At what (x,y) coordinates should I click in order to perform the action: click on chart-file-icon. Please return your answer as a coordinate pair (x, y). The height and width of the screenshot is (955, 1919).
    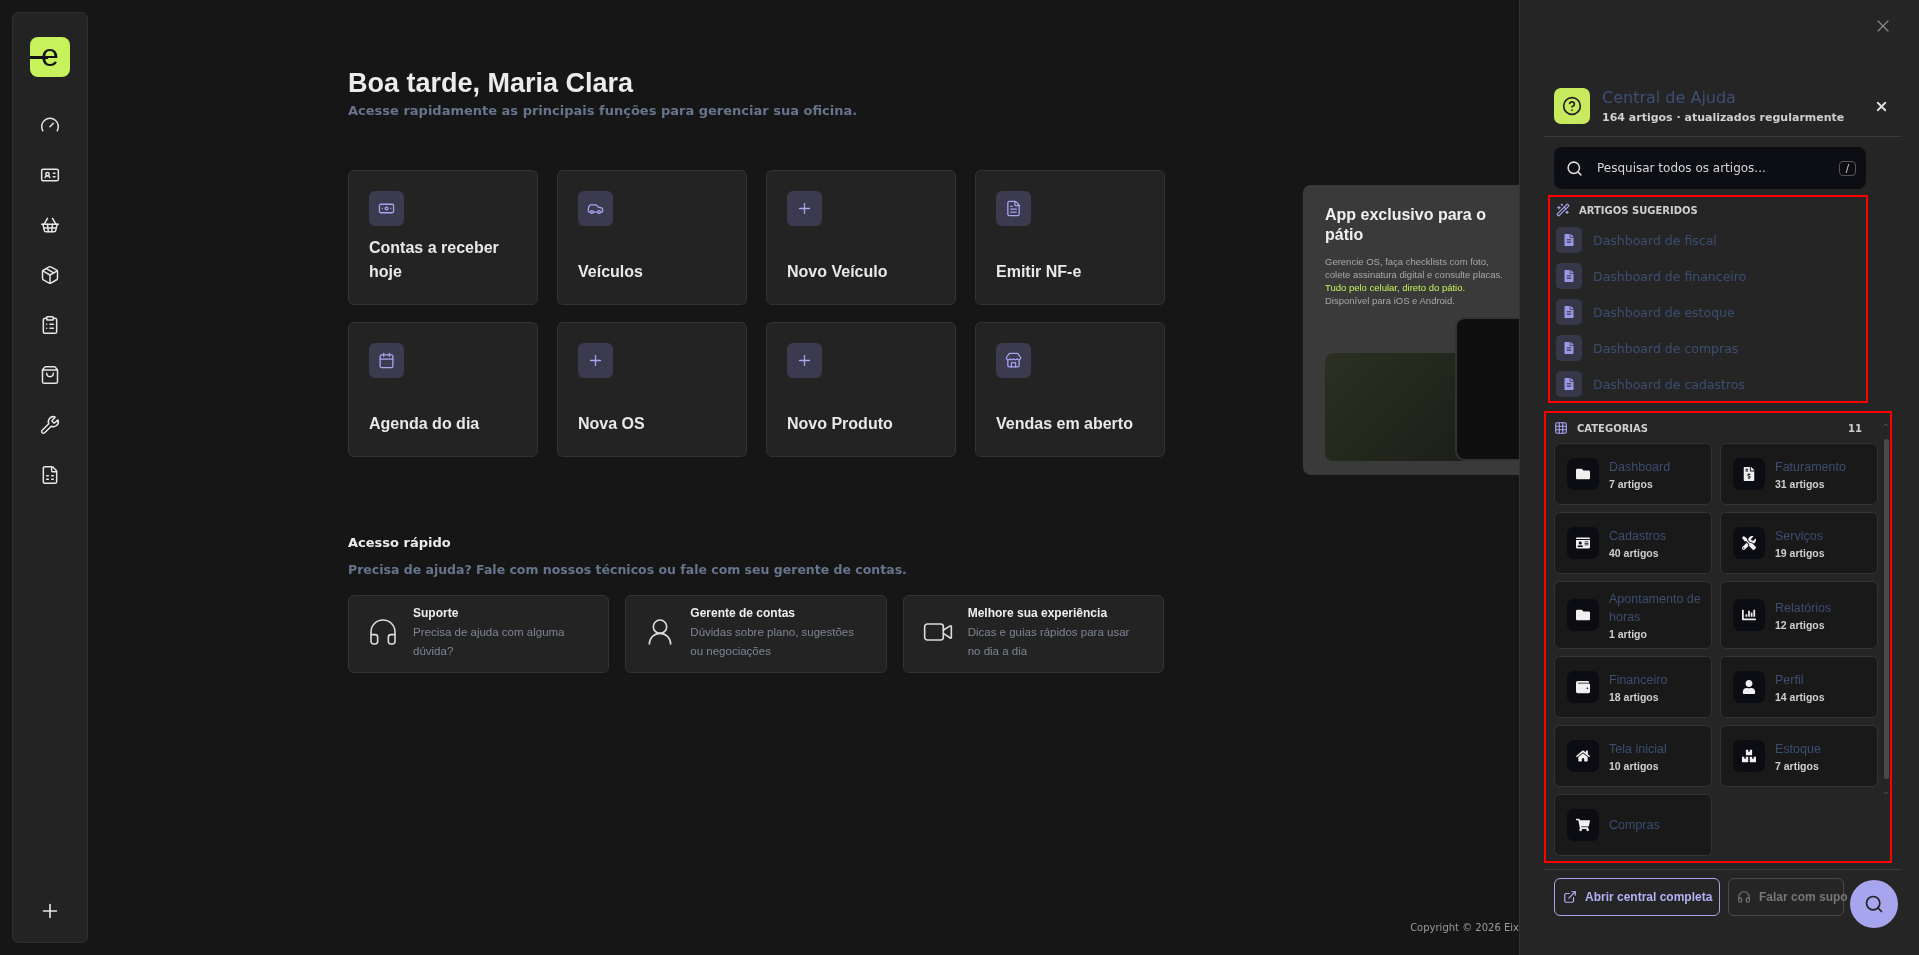
    Looking at the image, I should click on (50, 475).